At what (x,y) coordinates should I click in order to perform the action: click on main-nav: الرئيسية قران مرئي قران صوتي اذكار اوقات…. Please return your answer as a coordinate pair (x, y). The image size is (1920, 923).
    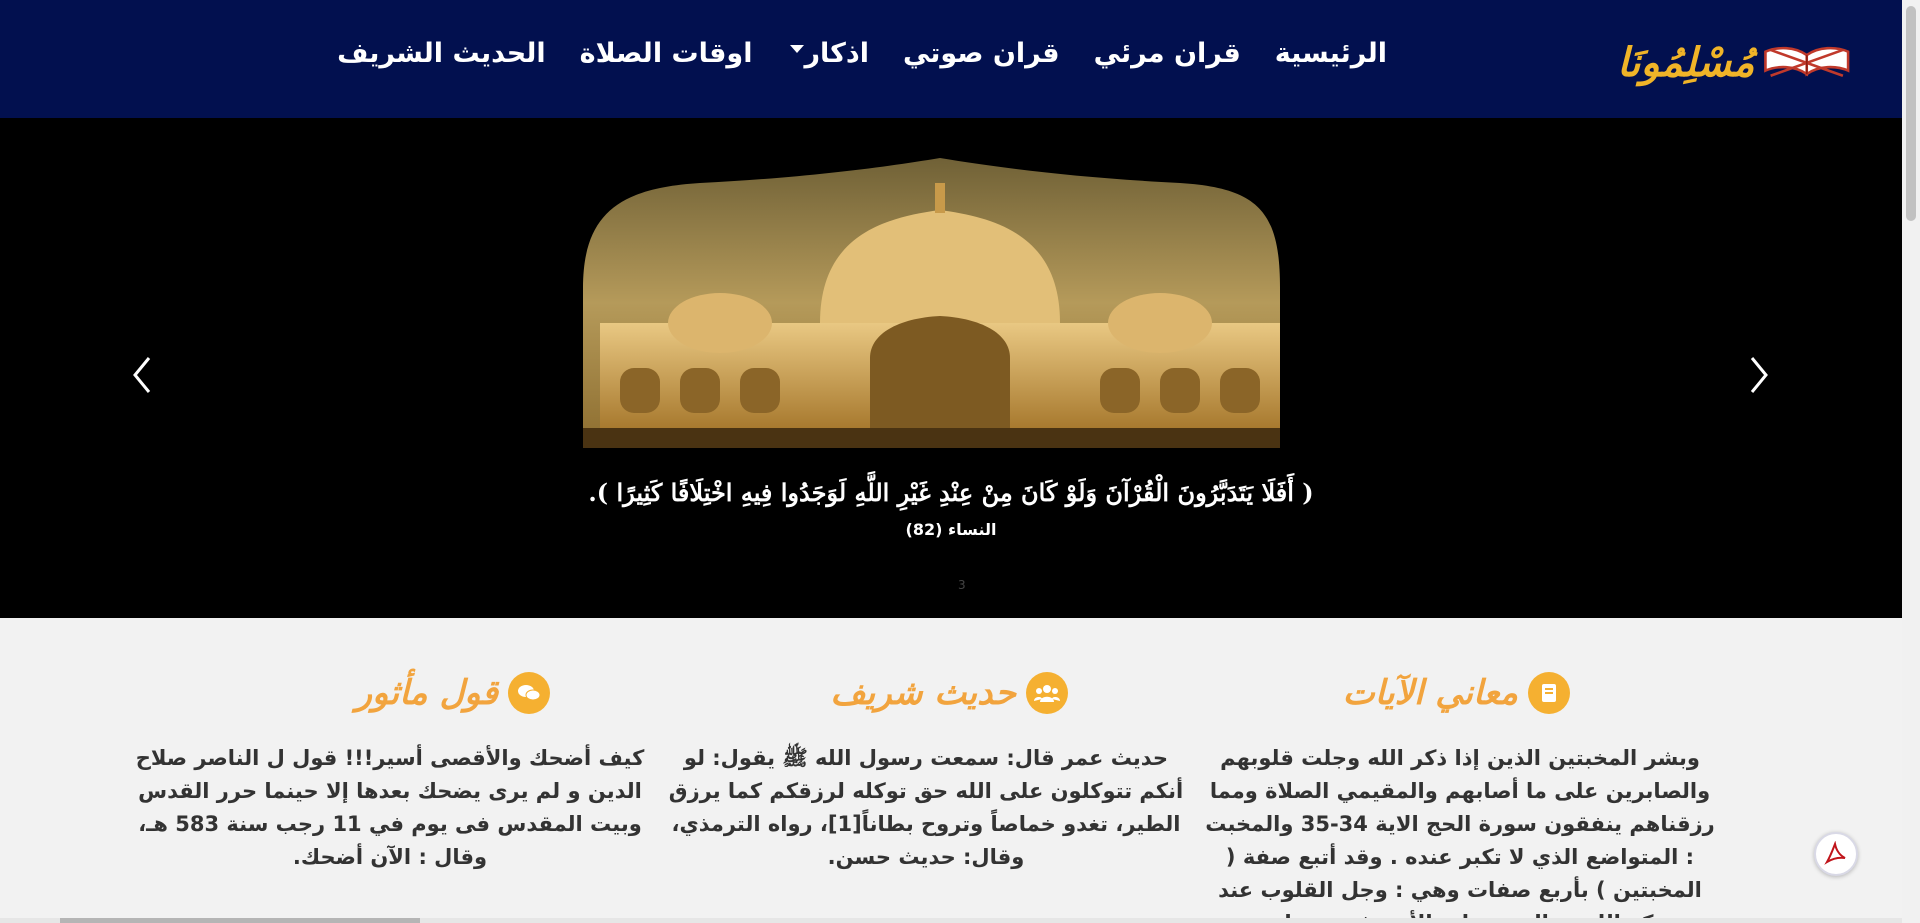
    Looking at the image, I should click on (862, 53).